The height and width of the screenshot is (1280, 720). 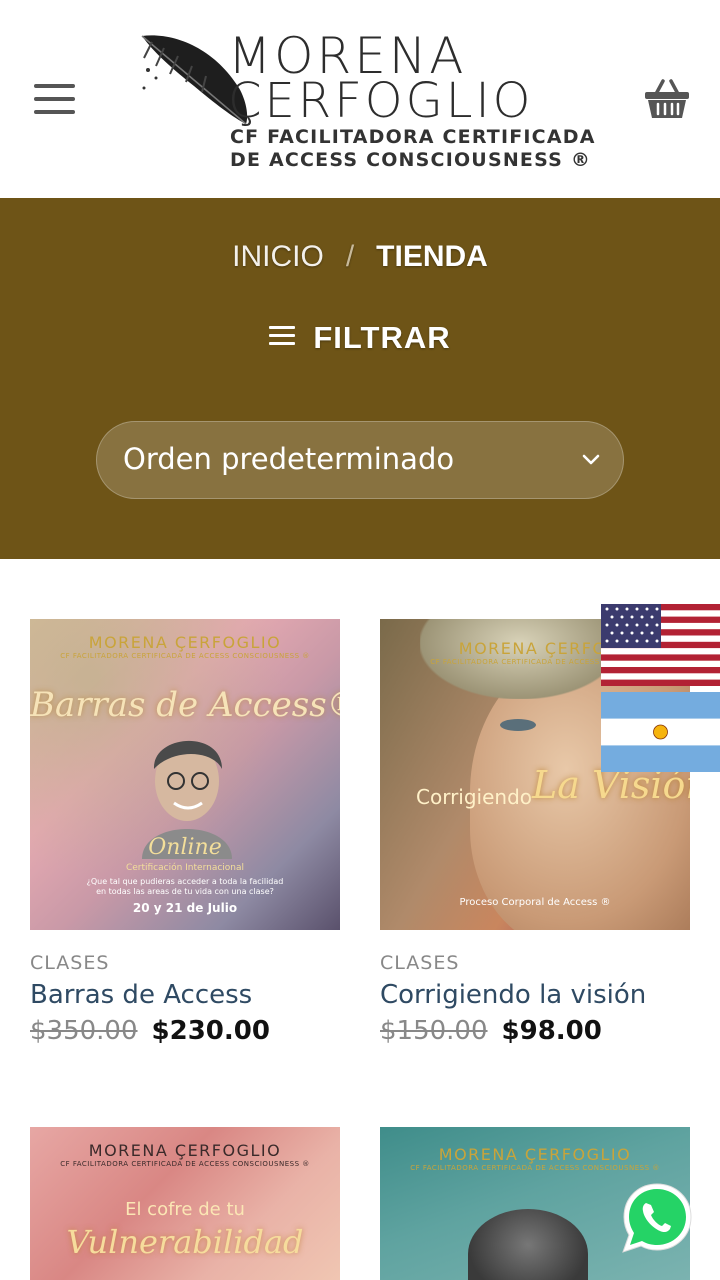 What do you see at coordinates (474, 797) in the screenshot?
I see `image-headline-a: Corrigiendo` at bounding box center [474, 797].